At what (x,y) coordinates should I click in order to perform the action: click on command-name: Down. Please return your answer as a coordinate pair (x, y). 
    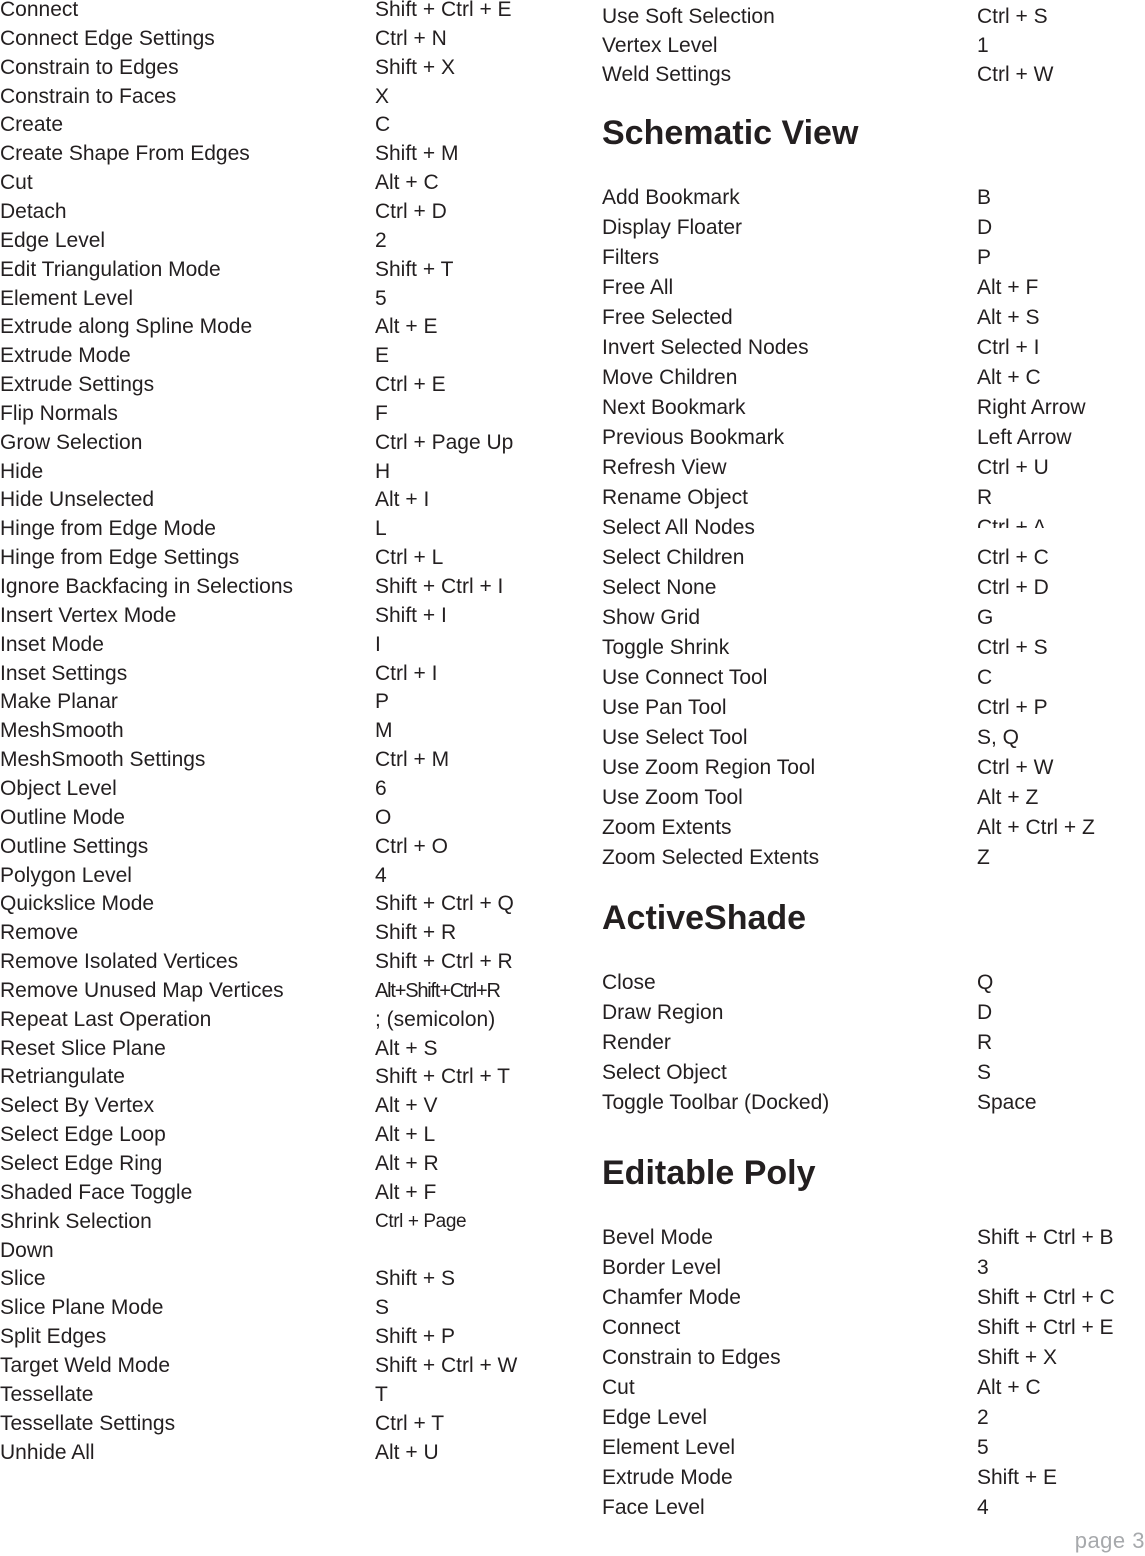
    Looking at the image, I should click on (27, 1250).